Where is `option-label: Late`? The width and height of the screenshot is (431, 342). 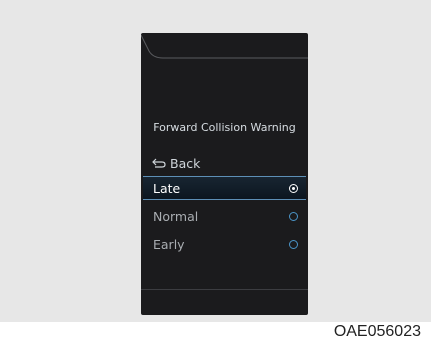 option-label: Late is located at coordinates (167, 188).